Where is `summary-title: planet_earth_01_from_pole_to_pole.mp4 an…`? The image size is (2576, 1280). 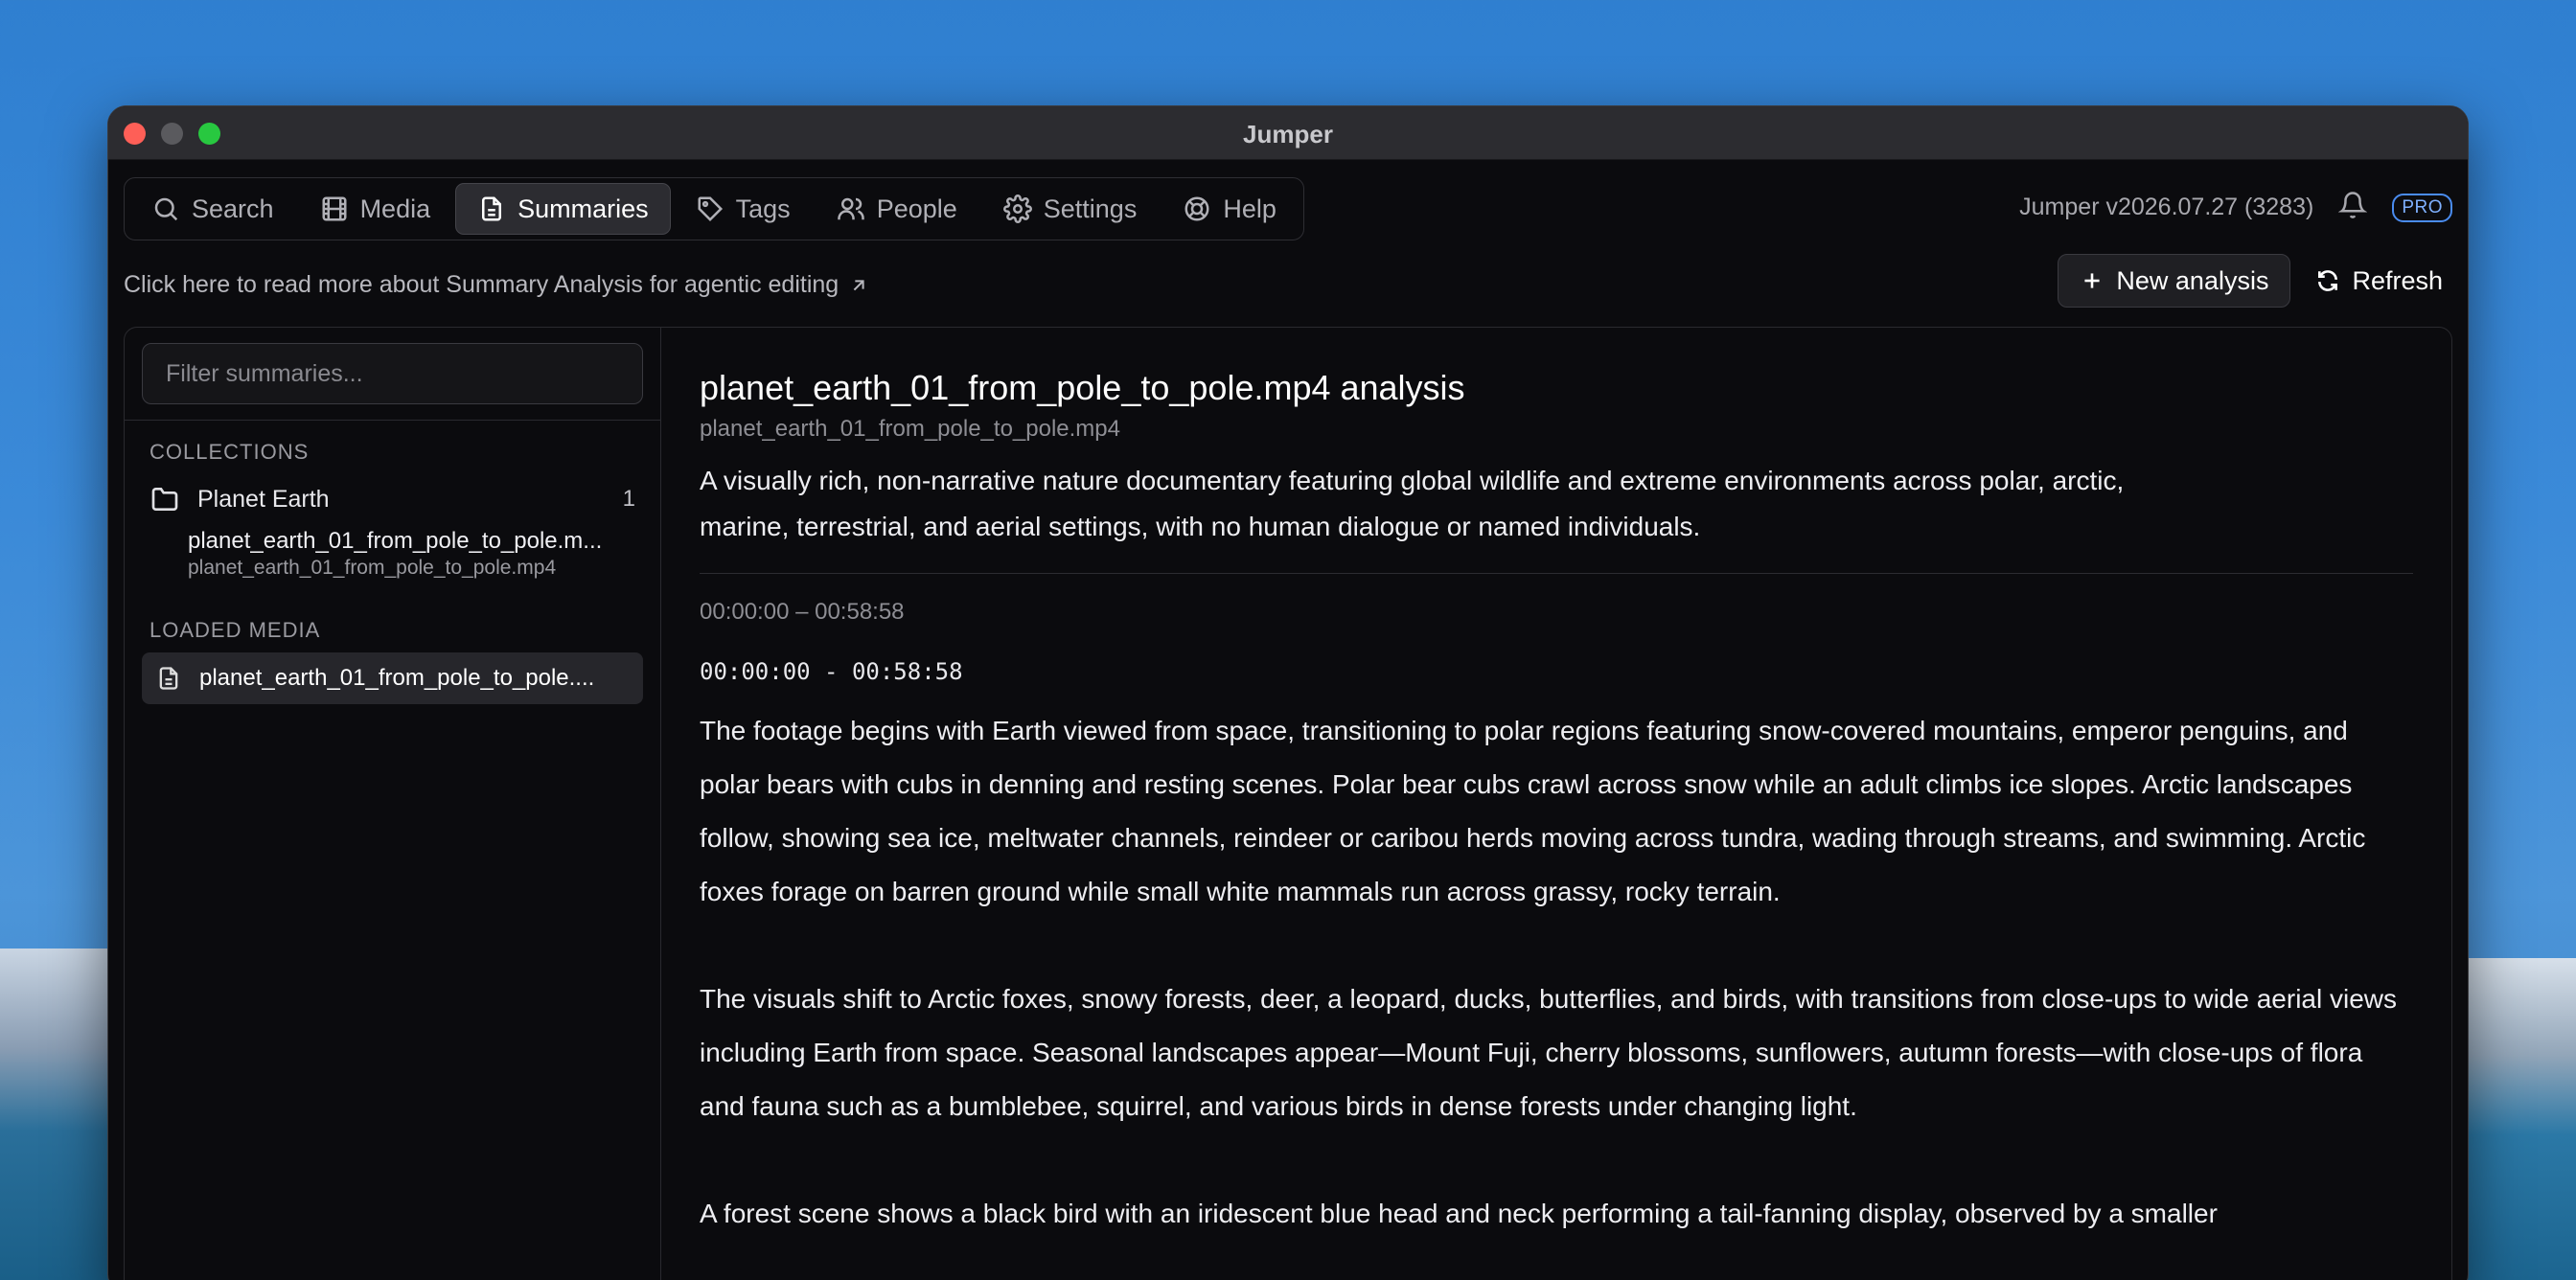
summary-title: planet_earth_01_from_pole_to_pole.mp4 an… is located at coordinates (1082, 387).